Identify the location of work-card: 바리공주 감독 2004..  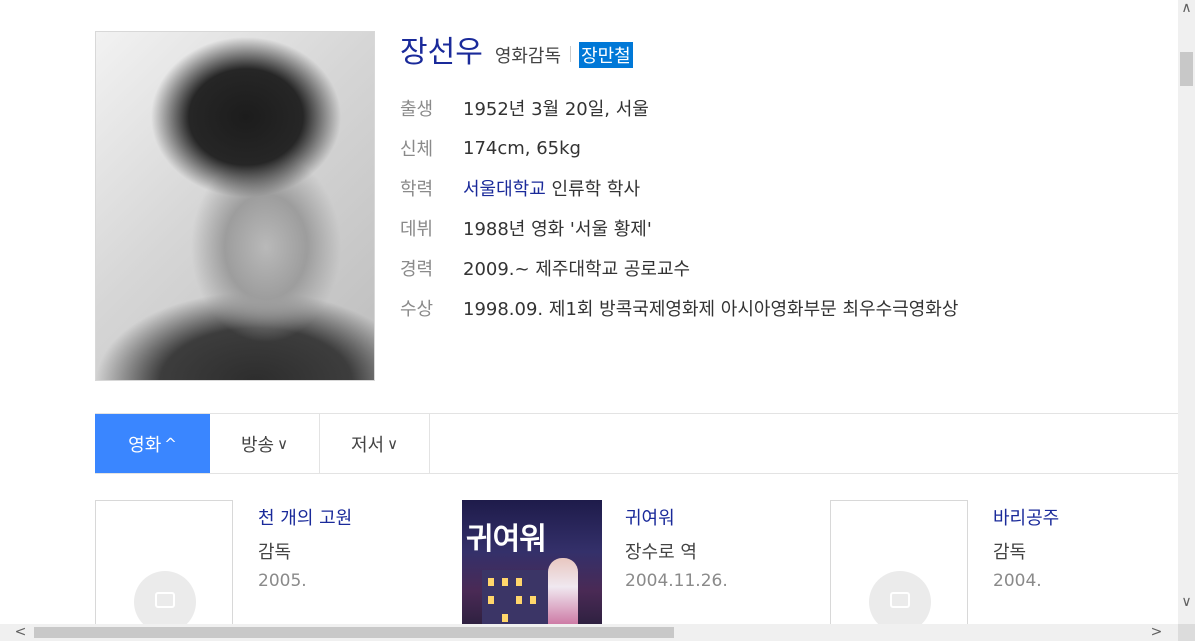
(1000, 562).